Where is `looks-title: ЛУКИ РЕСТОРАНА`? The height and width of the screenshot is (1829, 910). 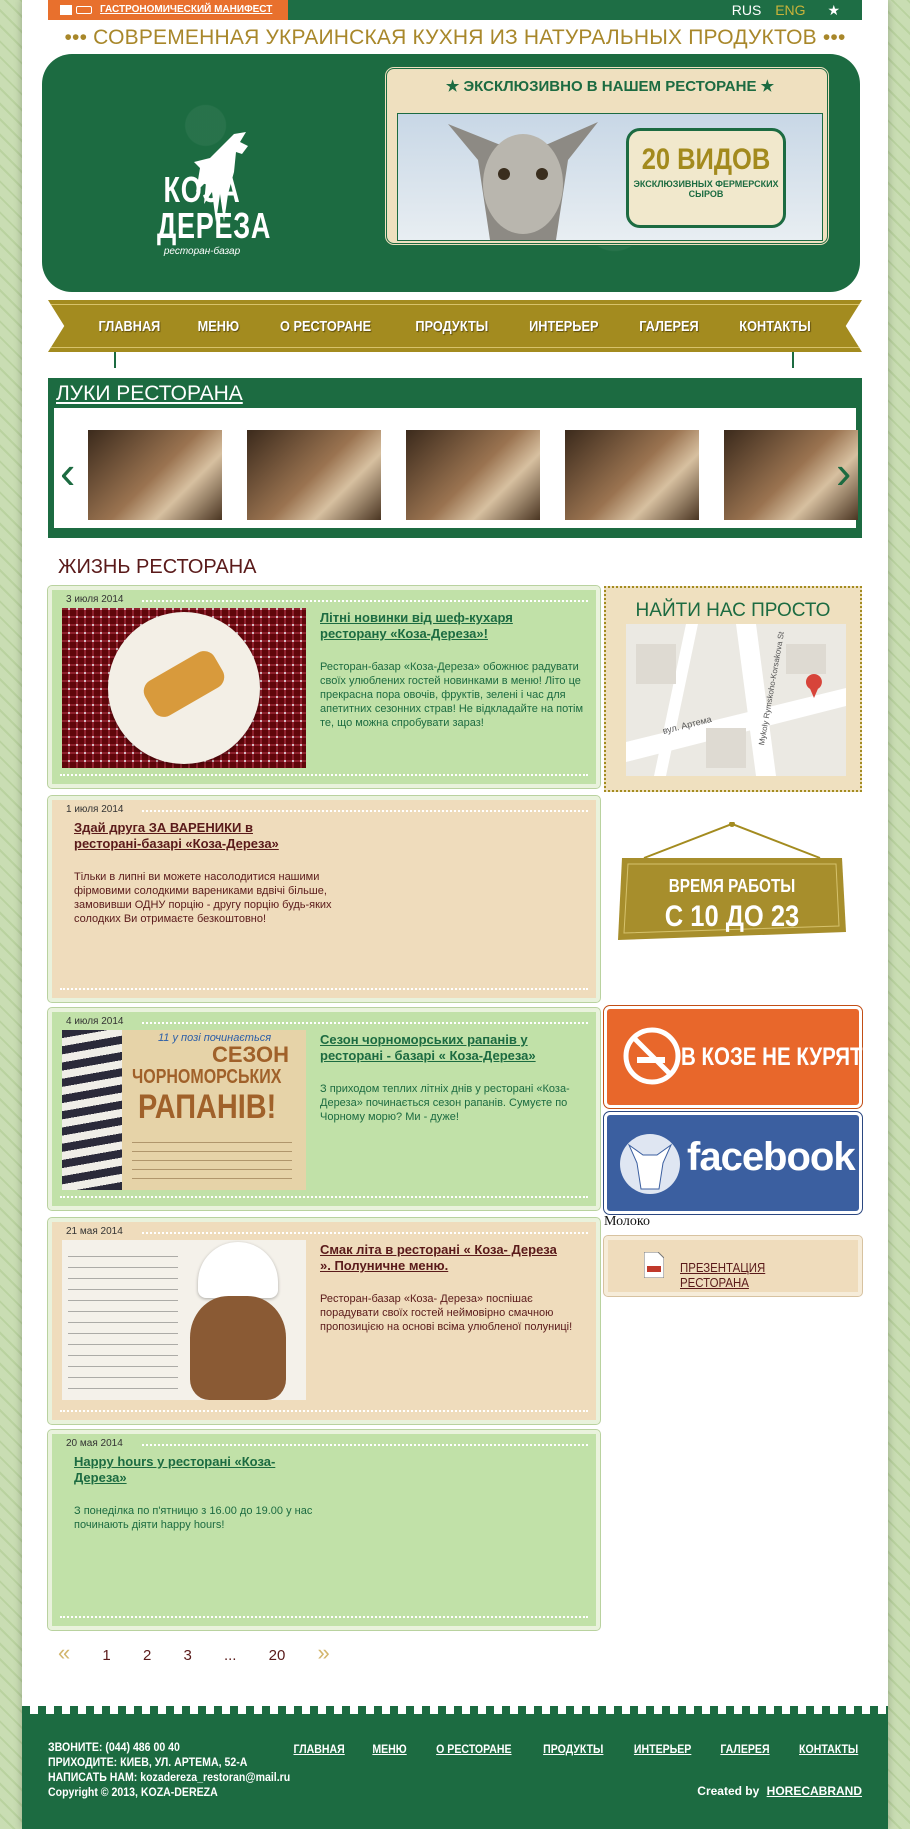
looks-title: ЛУКИ РЕСТОРАНА is located at coordinates (149, 394).